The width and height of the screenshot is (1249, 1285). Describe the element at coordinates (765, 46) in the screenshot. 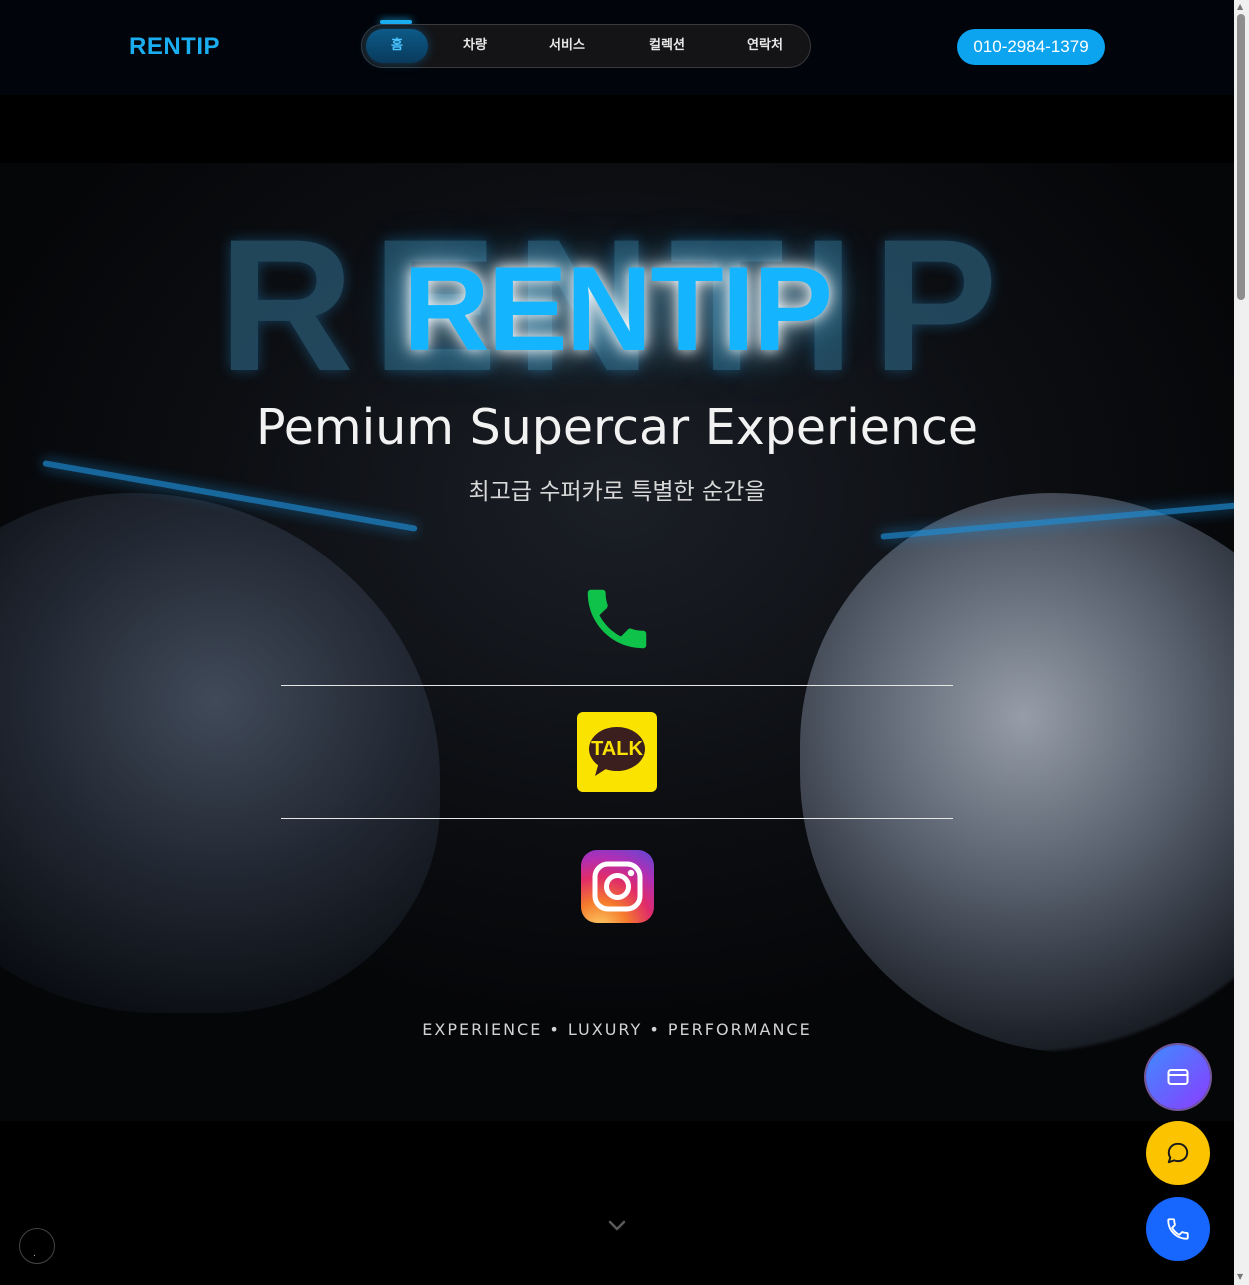

I see `nav-item-contact: 연락처` at that location.